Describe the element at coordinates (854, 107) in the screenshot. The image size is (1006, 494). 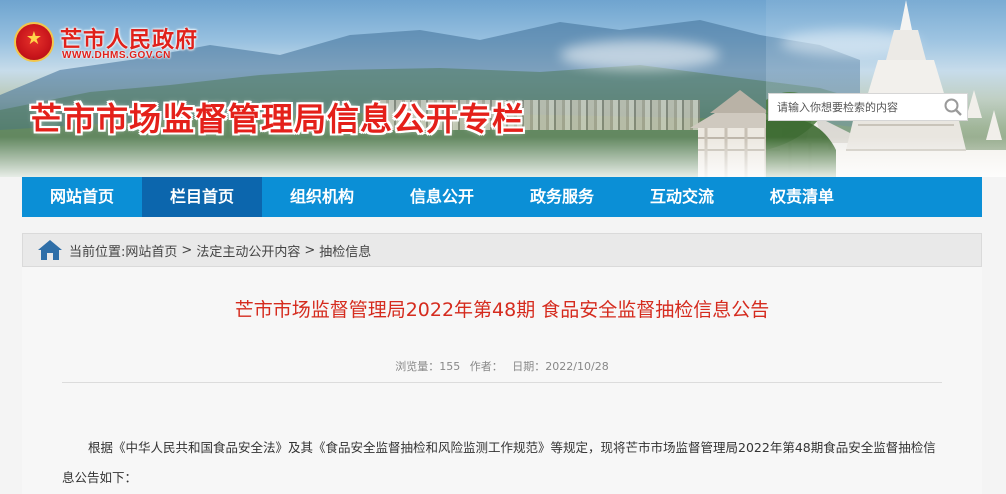
I see `search-input` at that location.